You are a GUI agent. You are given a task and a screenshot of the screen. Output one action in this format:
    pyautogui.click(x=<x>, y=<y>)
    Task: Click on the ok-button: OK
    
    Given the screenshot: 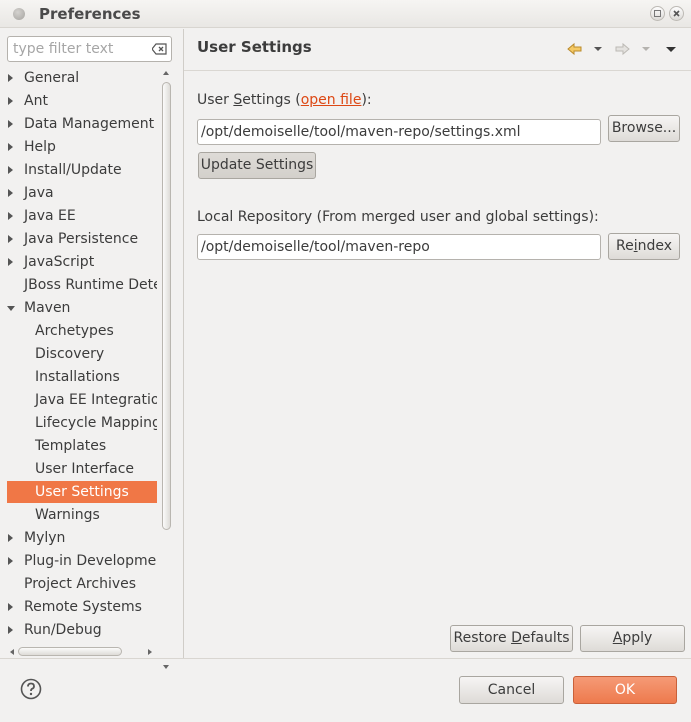 What is the action you would take?
    pyautogui.click(x=625, y=690)
    